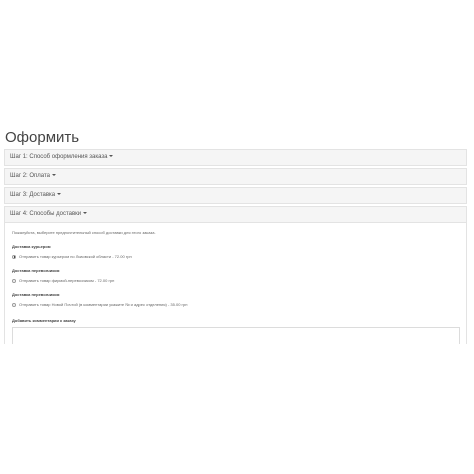 The image size is (474, 474). I want to click on step-3-label: Шаг 3: Доставка, so click(33, 195).